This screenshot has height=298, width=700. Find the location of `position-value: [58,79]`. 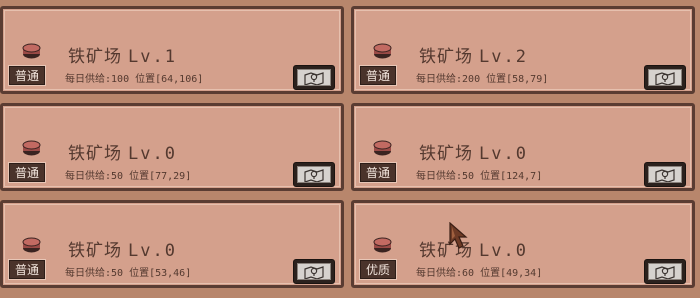

position-value: [58,79] is located at coordinates (527, 79).